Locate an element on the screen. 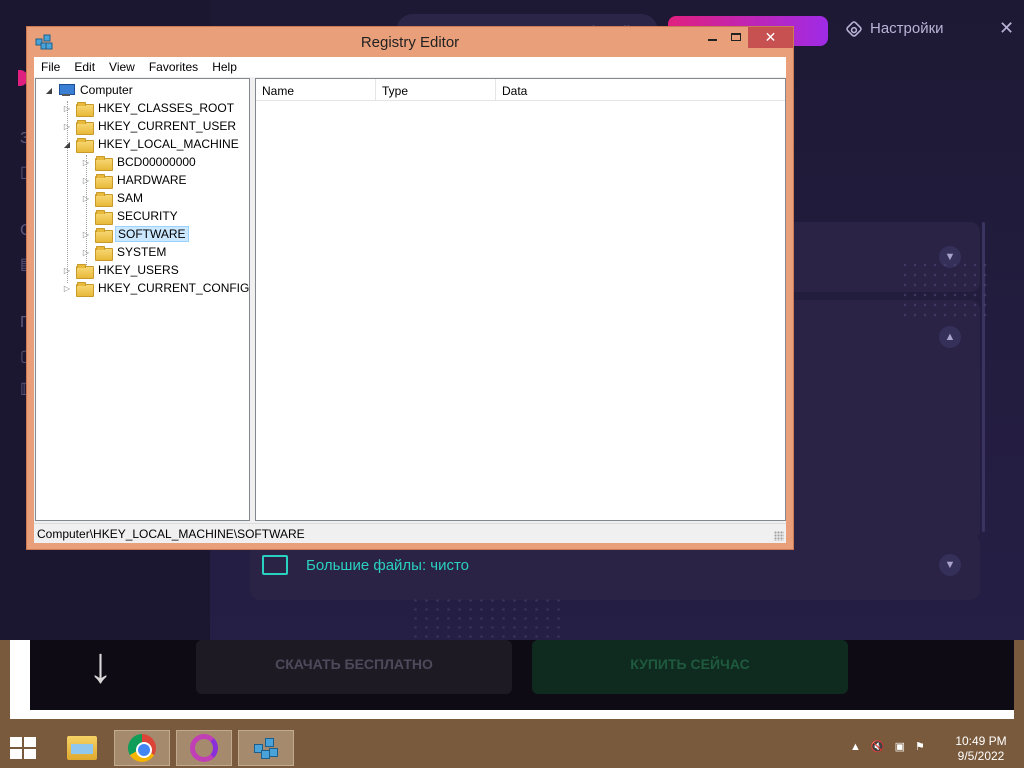 Image resolution: width=1024 pixels, height=768 pixels. tree-node-label: HKEY_CURRENT_CONFIG is located at coordinates (174, 288).